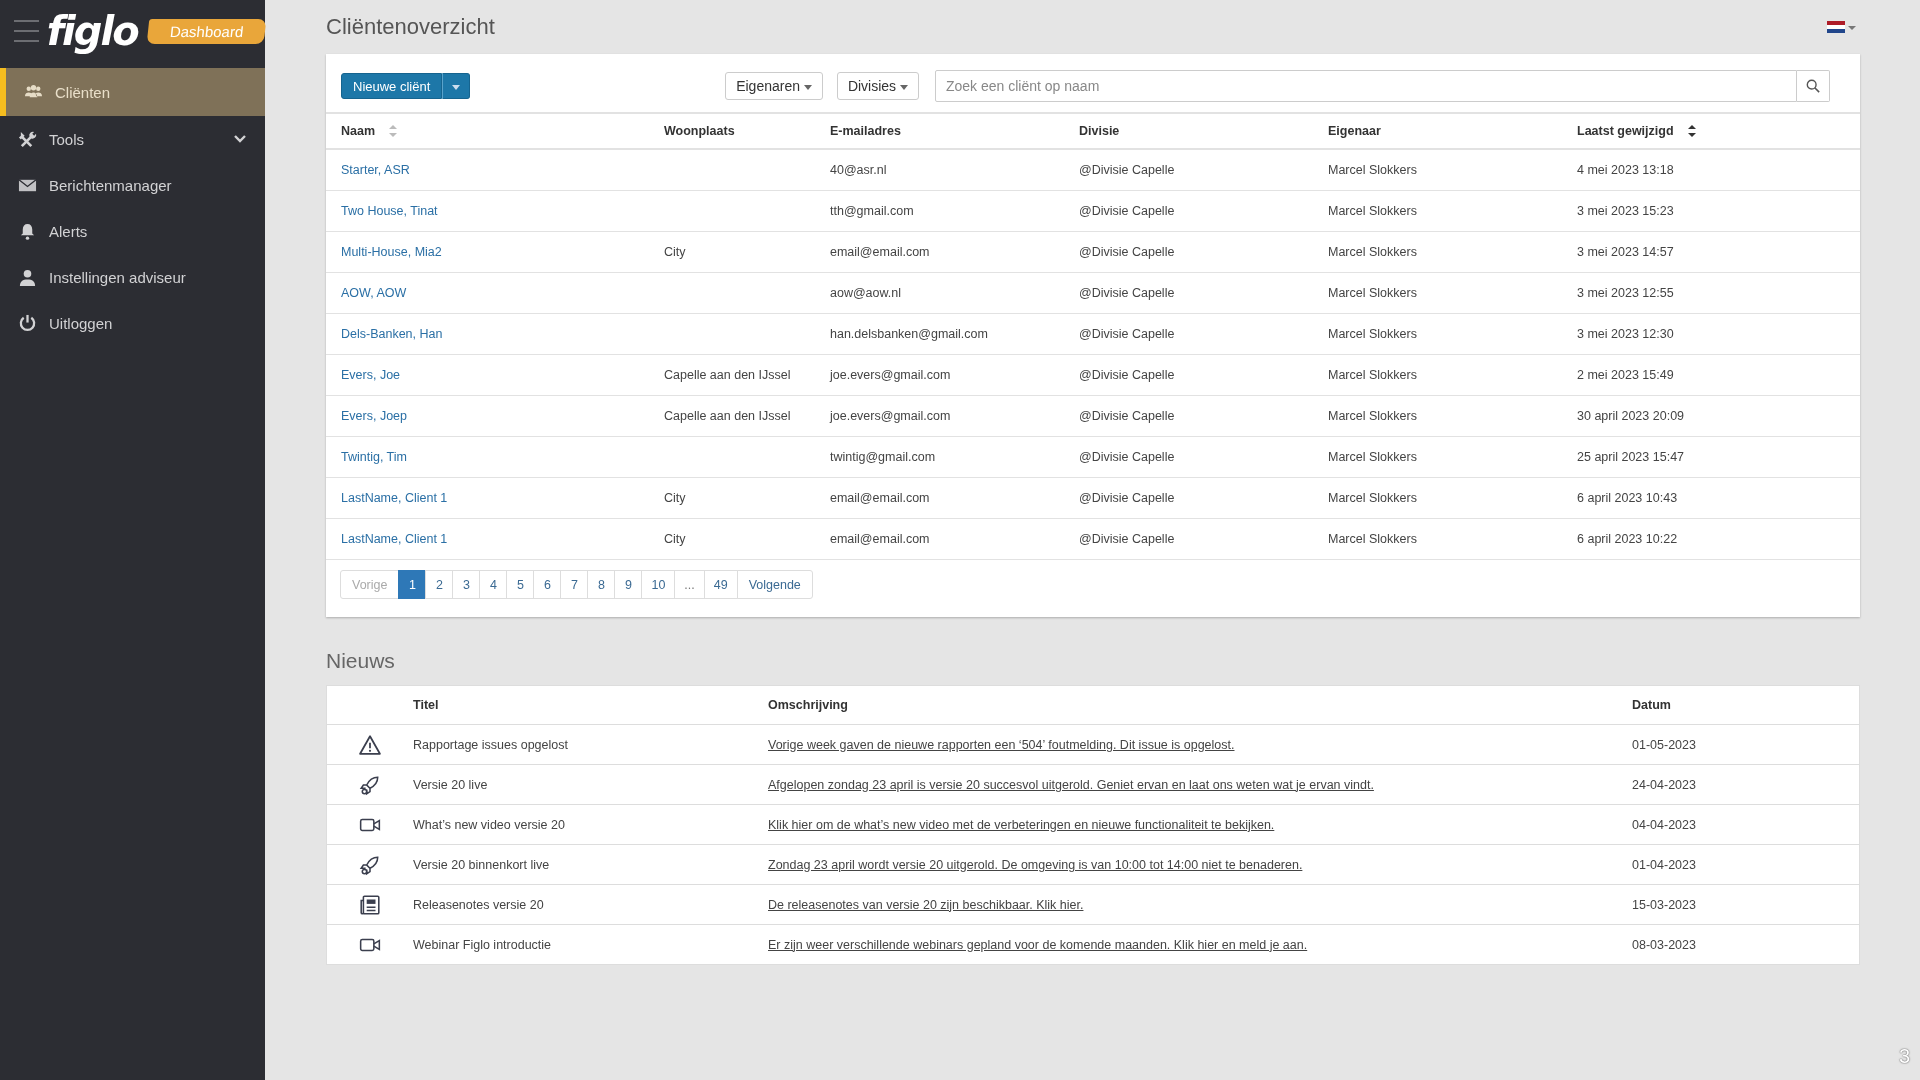 Image resolution: width=1920 pixels, height=1080 pixels. What do you see at coordinates (1627, 539) in the screenshot?
I see `table-cell: 6 april 2023 10:22` at bounding box center [1627, 539].